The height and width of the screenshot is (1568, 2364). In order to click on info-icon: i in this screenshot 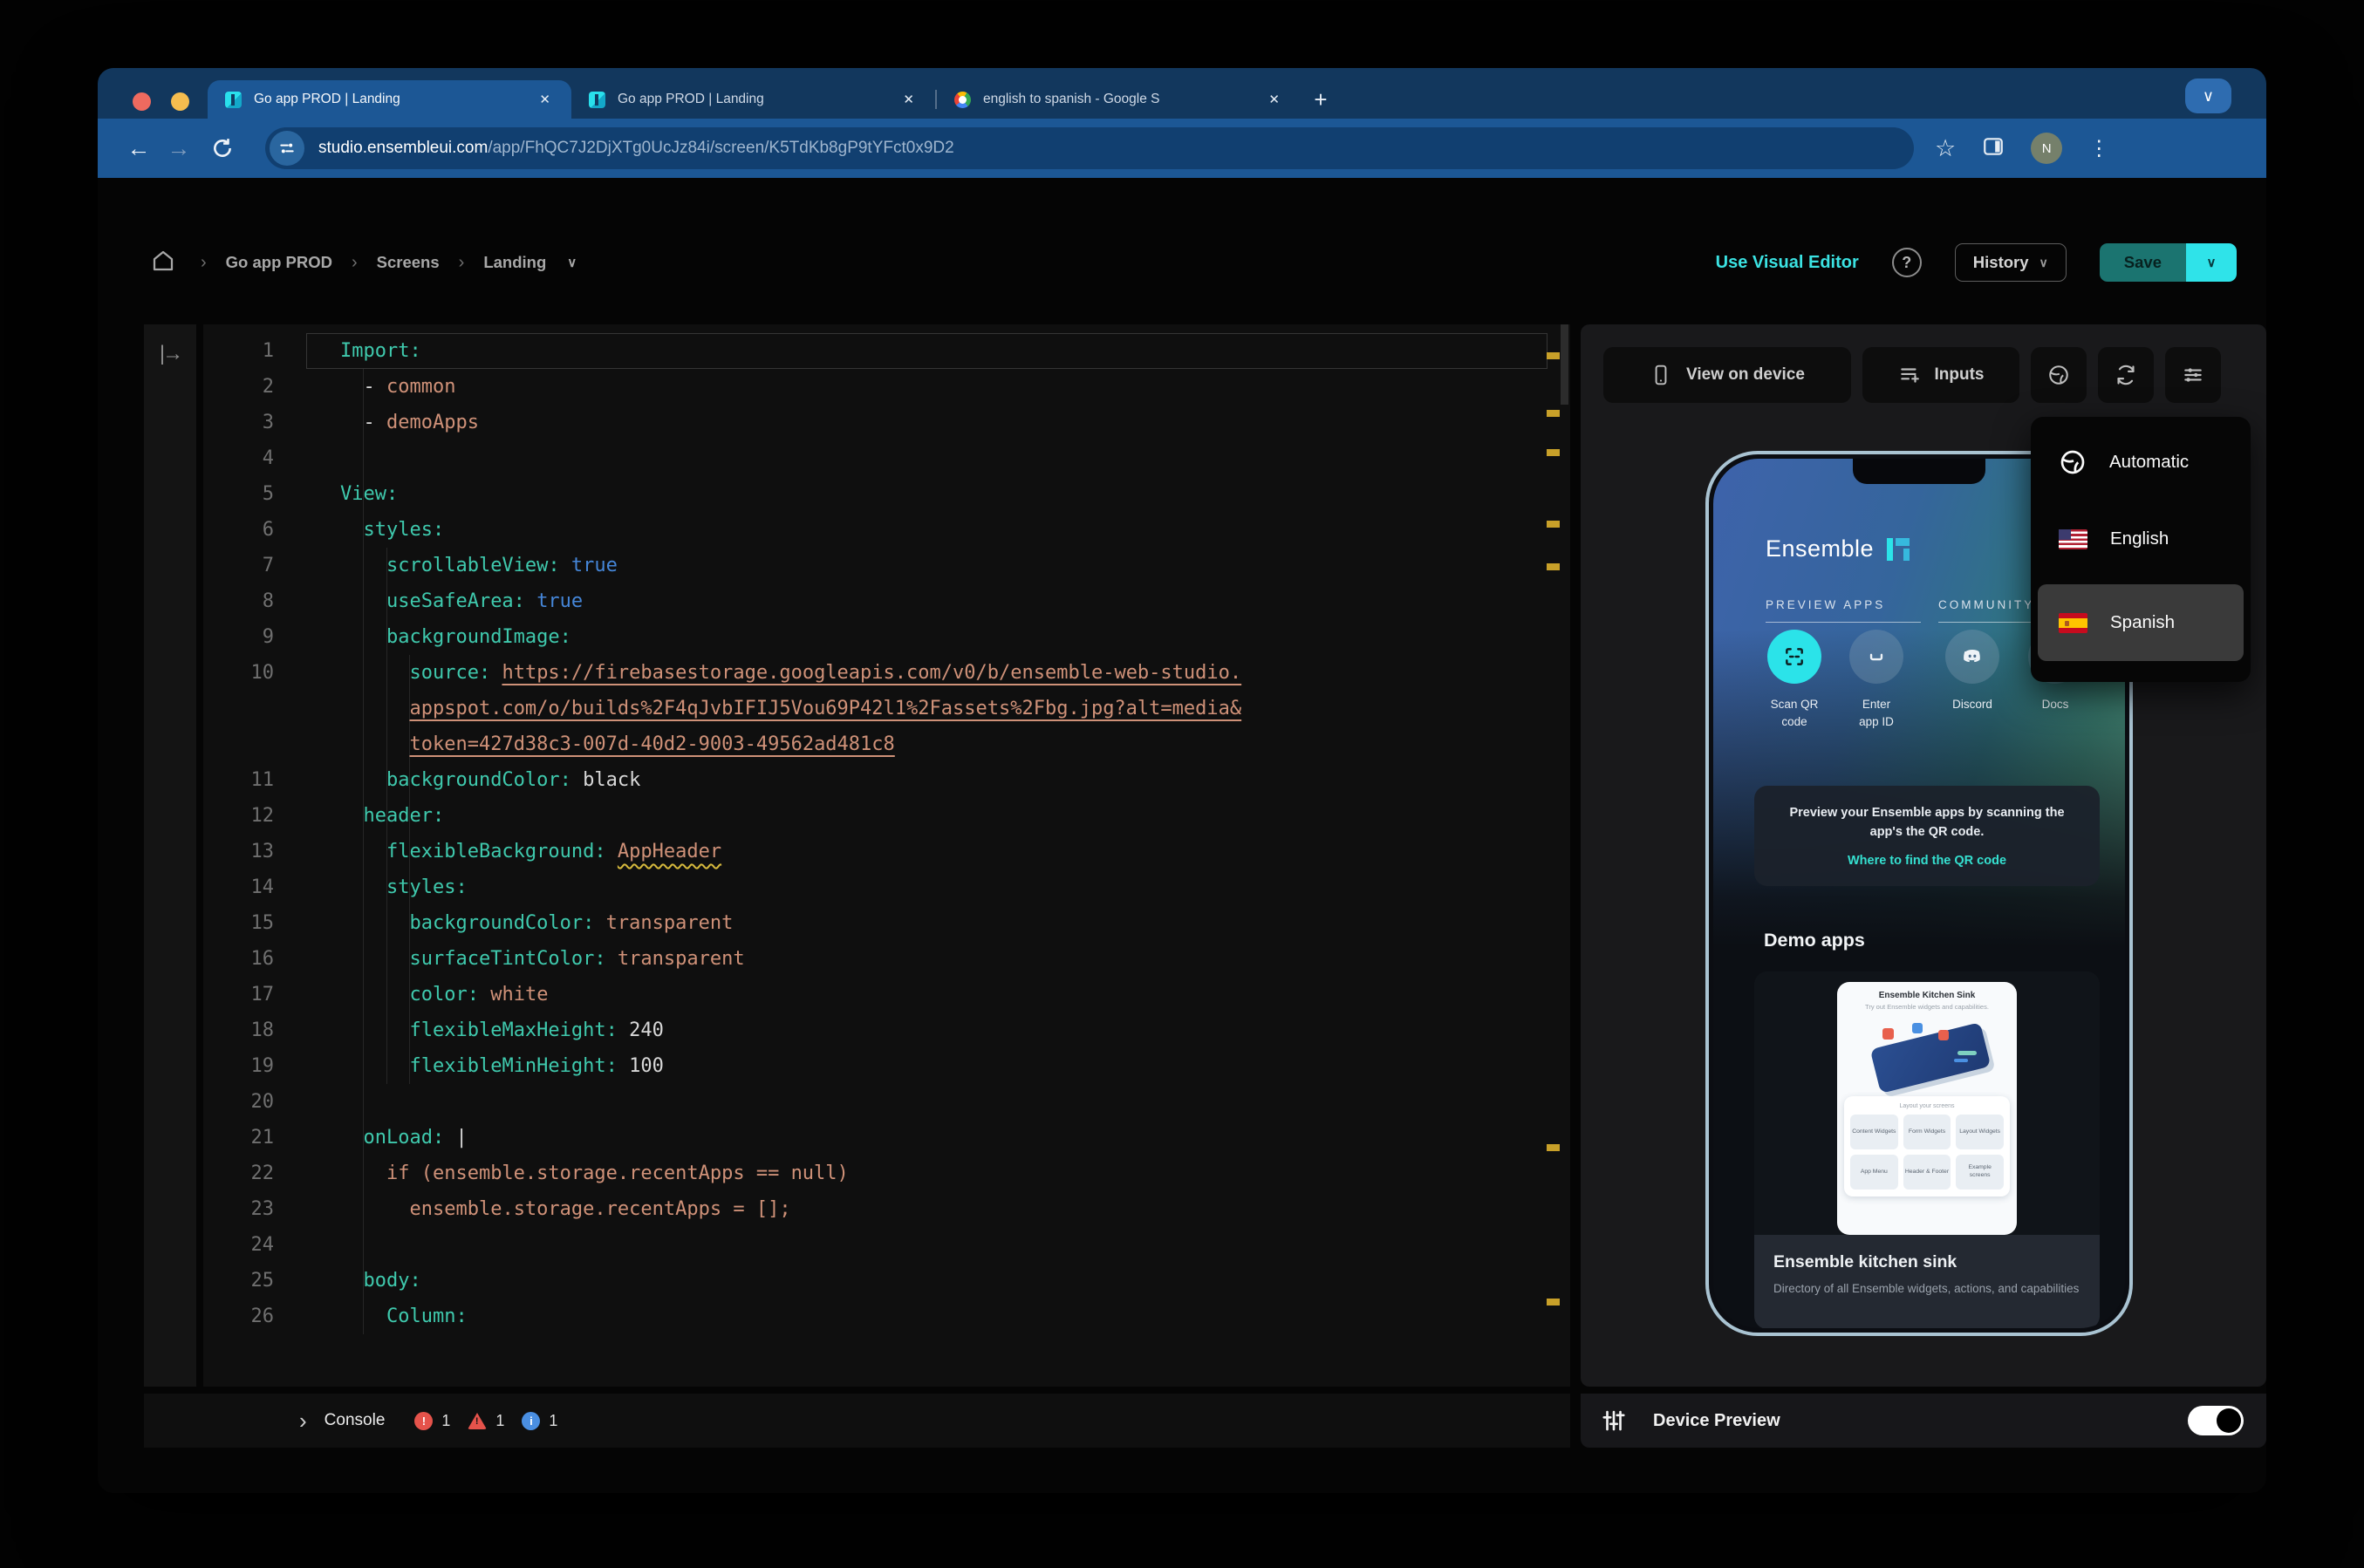, I will do `click(531, 1420)`.